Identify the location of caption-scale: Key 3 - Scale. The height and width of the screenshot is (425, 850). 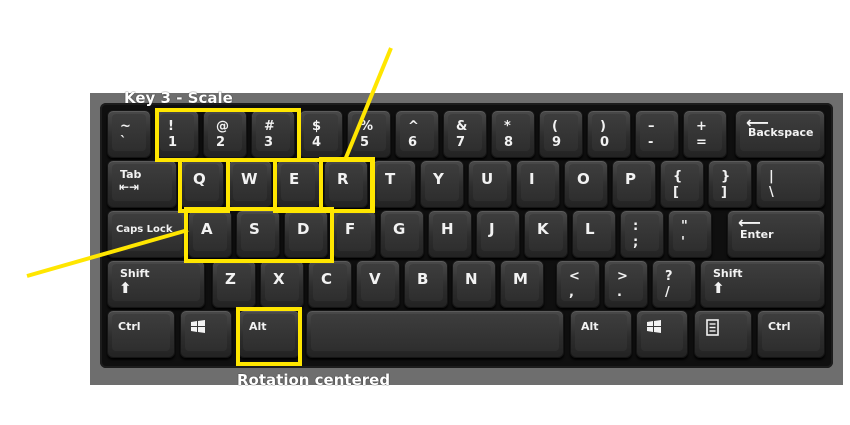
(178, 98).